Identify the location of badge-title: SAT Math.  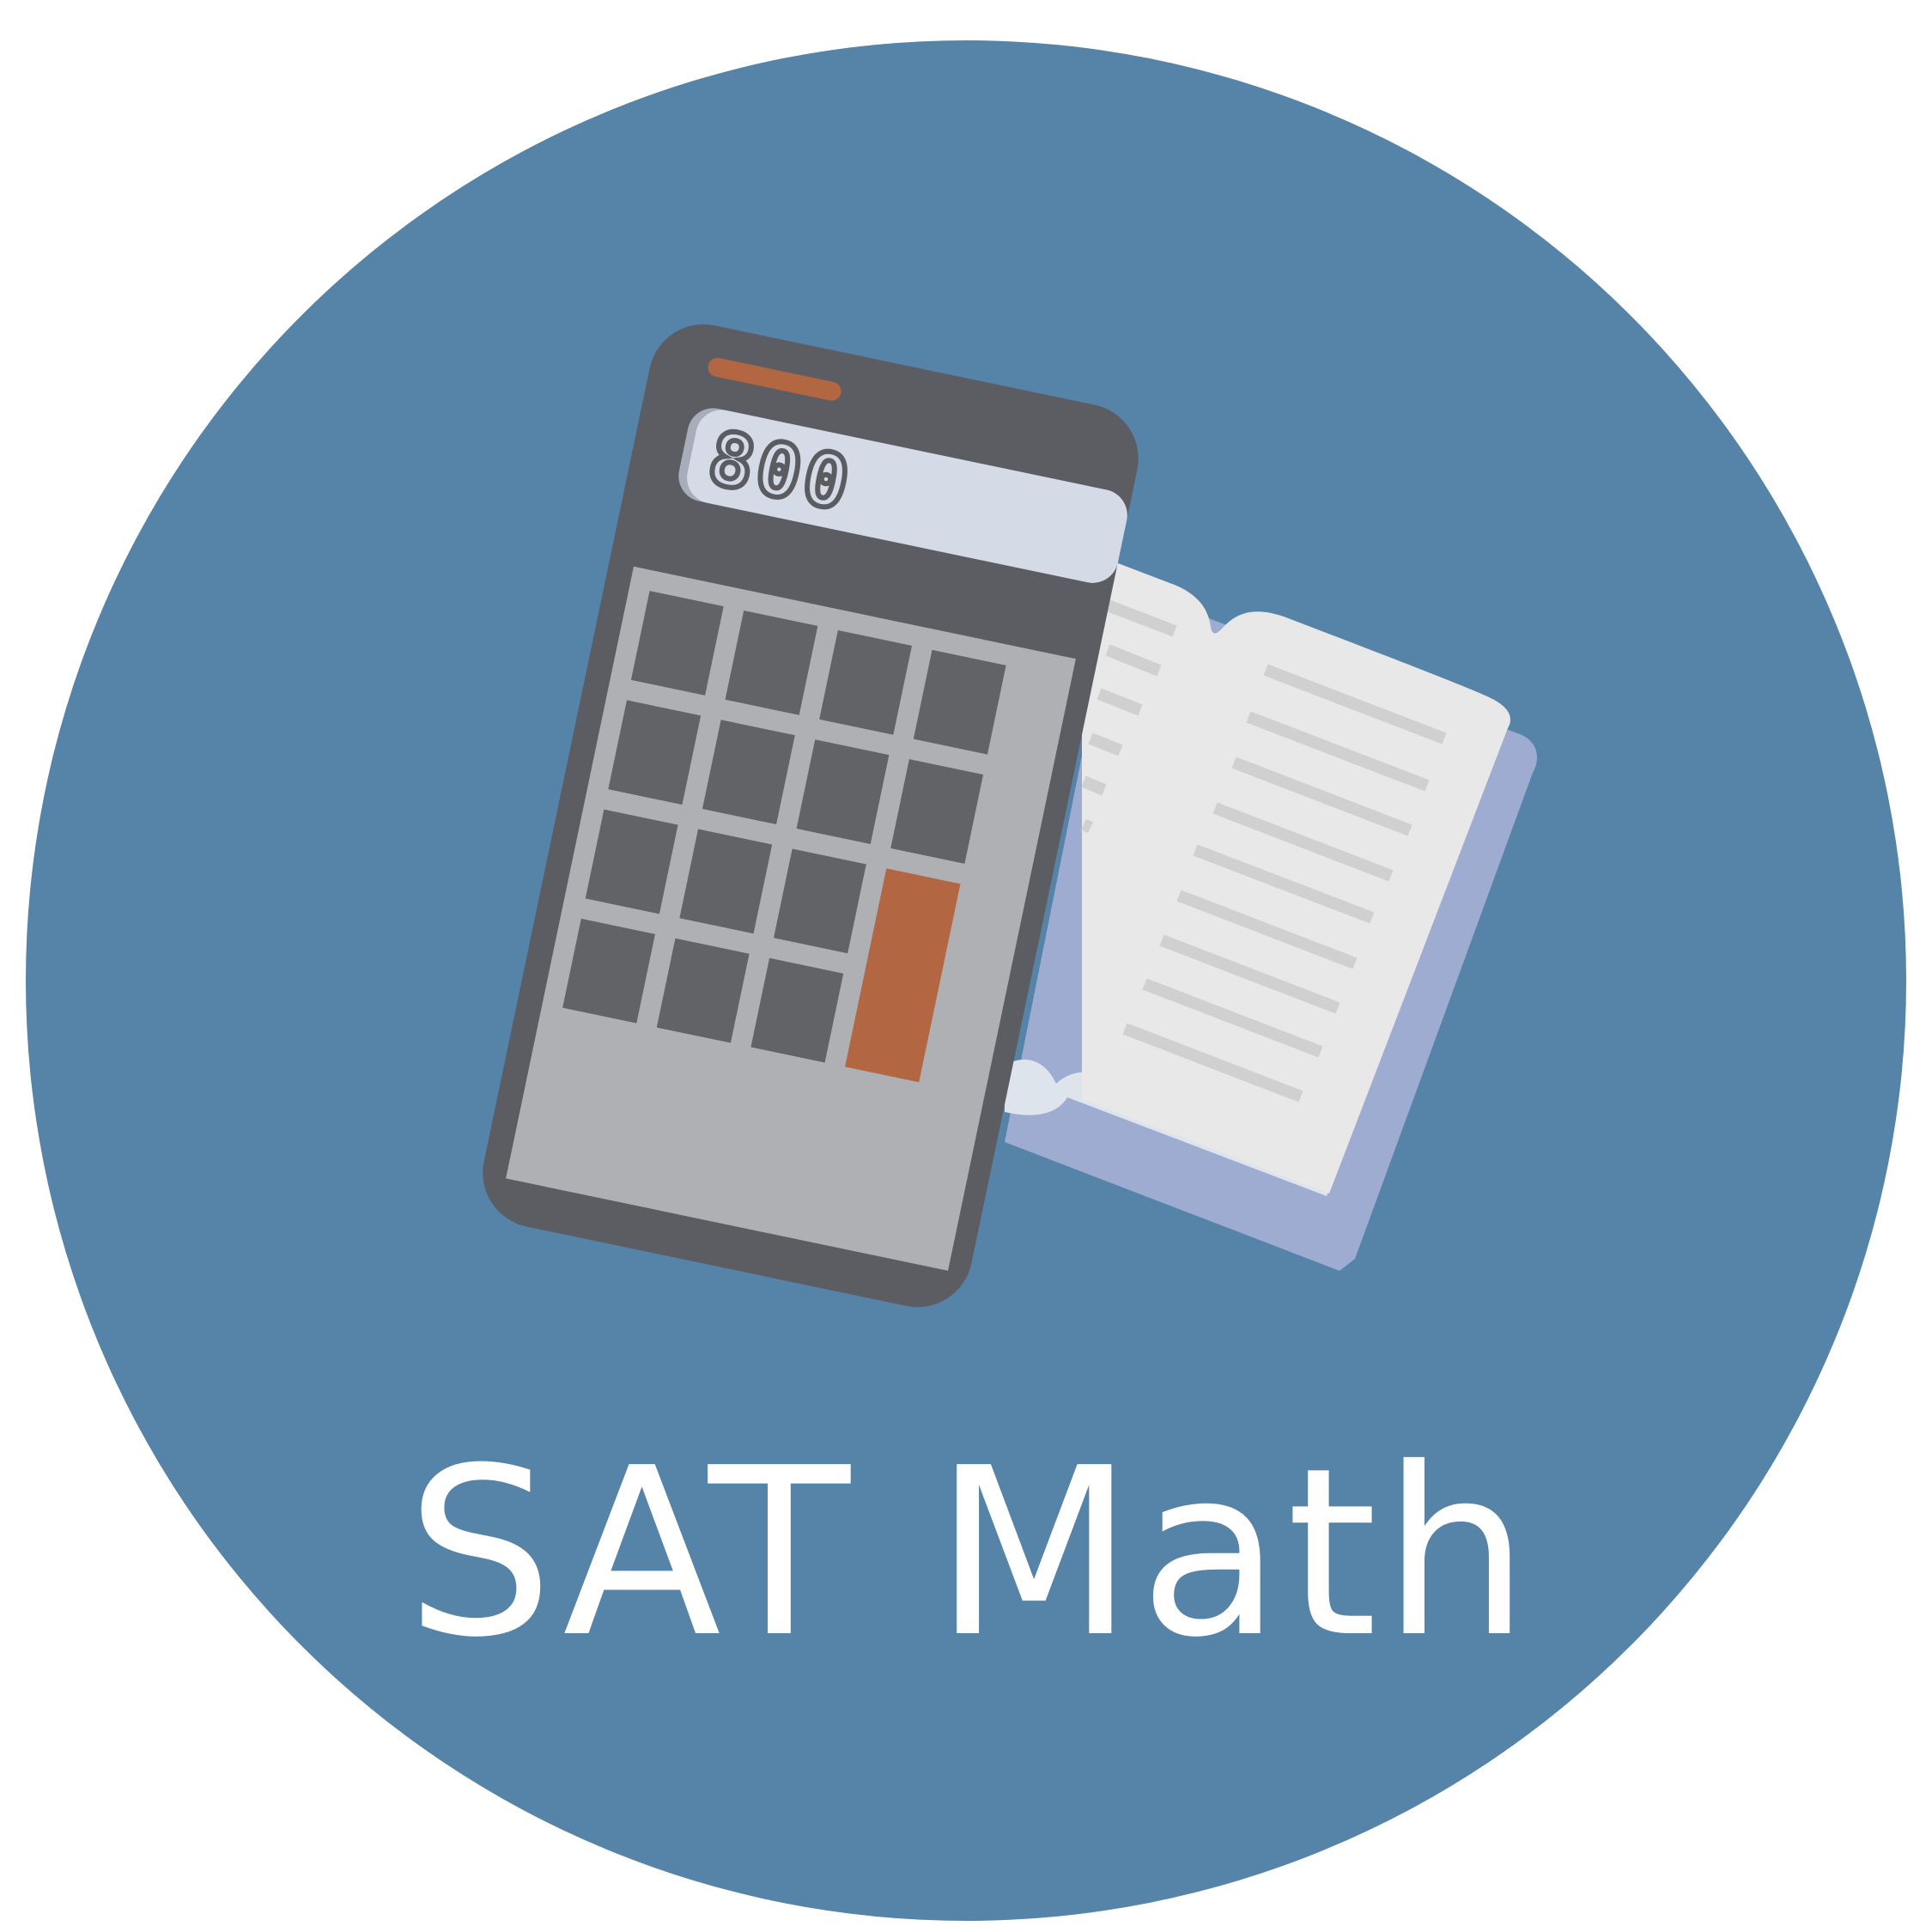
(970, 1553).